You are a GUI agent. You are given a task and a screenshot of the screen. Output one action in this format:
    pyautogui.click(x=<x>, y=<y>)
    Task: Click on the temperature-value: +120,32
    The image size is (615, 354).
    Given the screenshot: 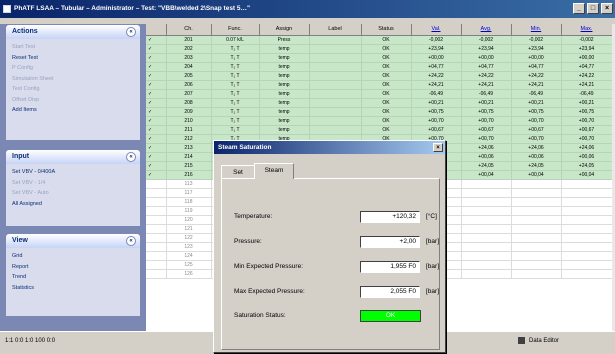 What is the action you would take?
    pyautogui.click(x=390, y=217)
    